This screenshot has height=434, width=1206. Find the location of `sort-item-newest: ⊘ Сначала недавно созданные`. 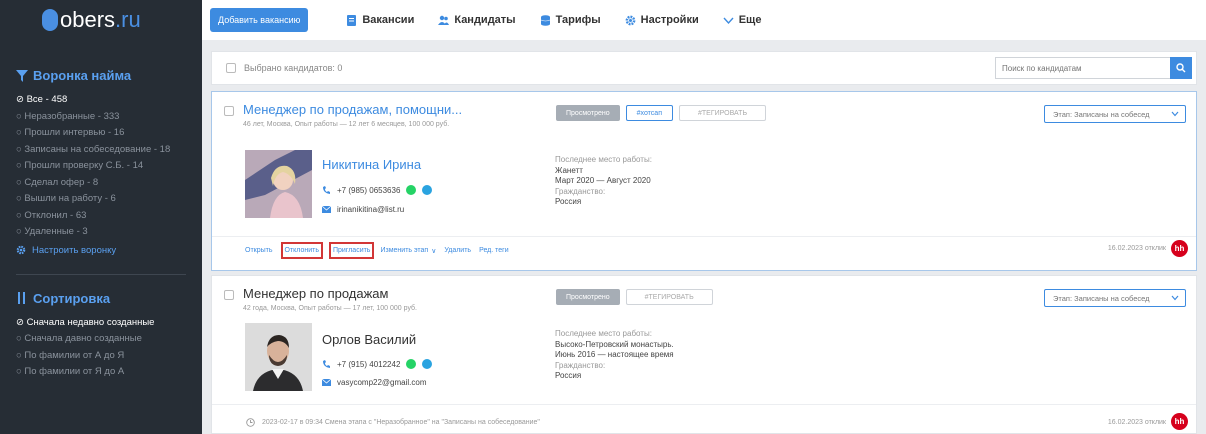

sort-item-newest: ⊘ Сначала недавно созданные is located at coordinates (109, 323).